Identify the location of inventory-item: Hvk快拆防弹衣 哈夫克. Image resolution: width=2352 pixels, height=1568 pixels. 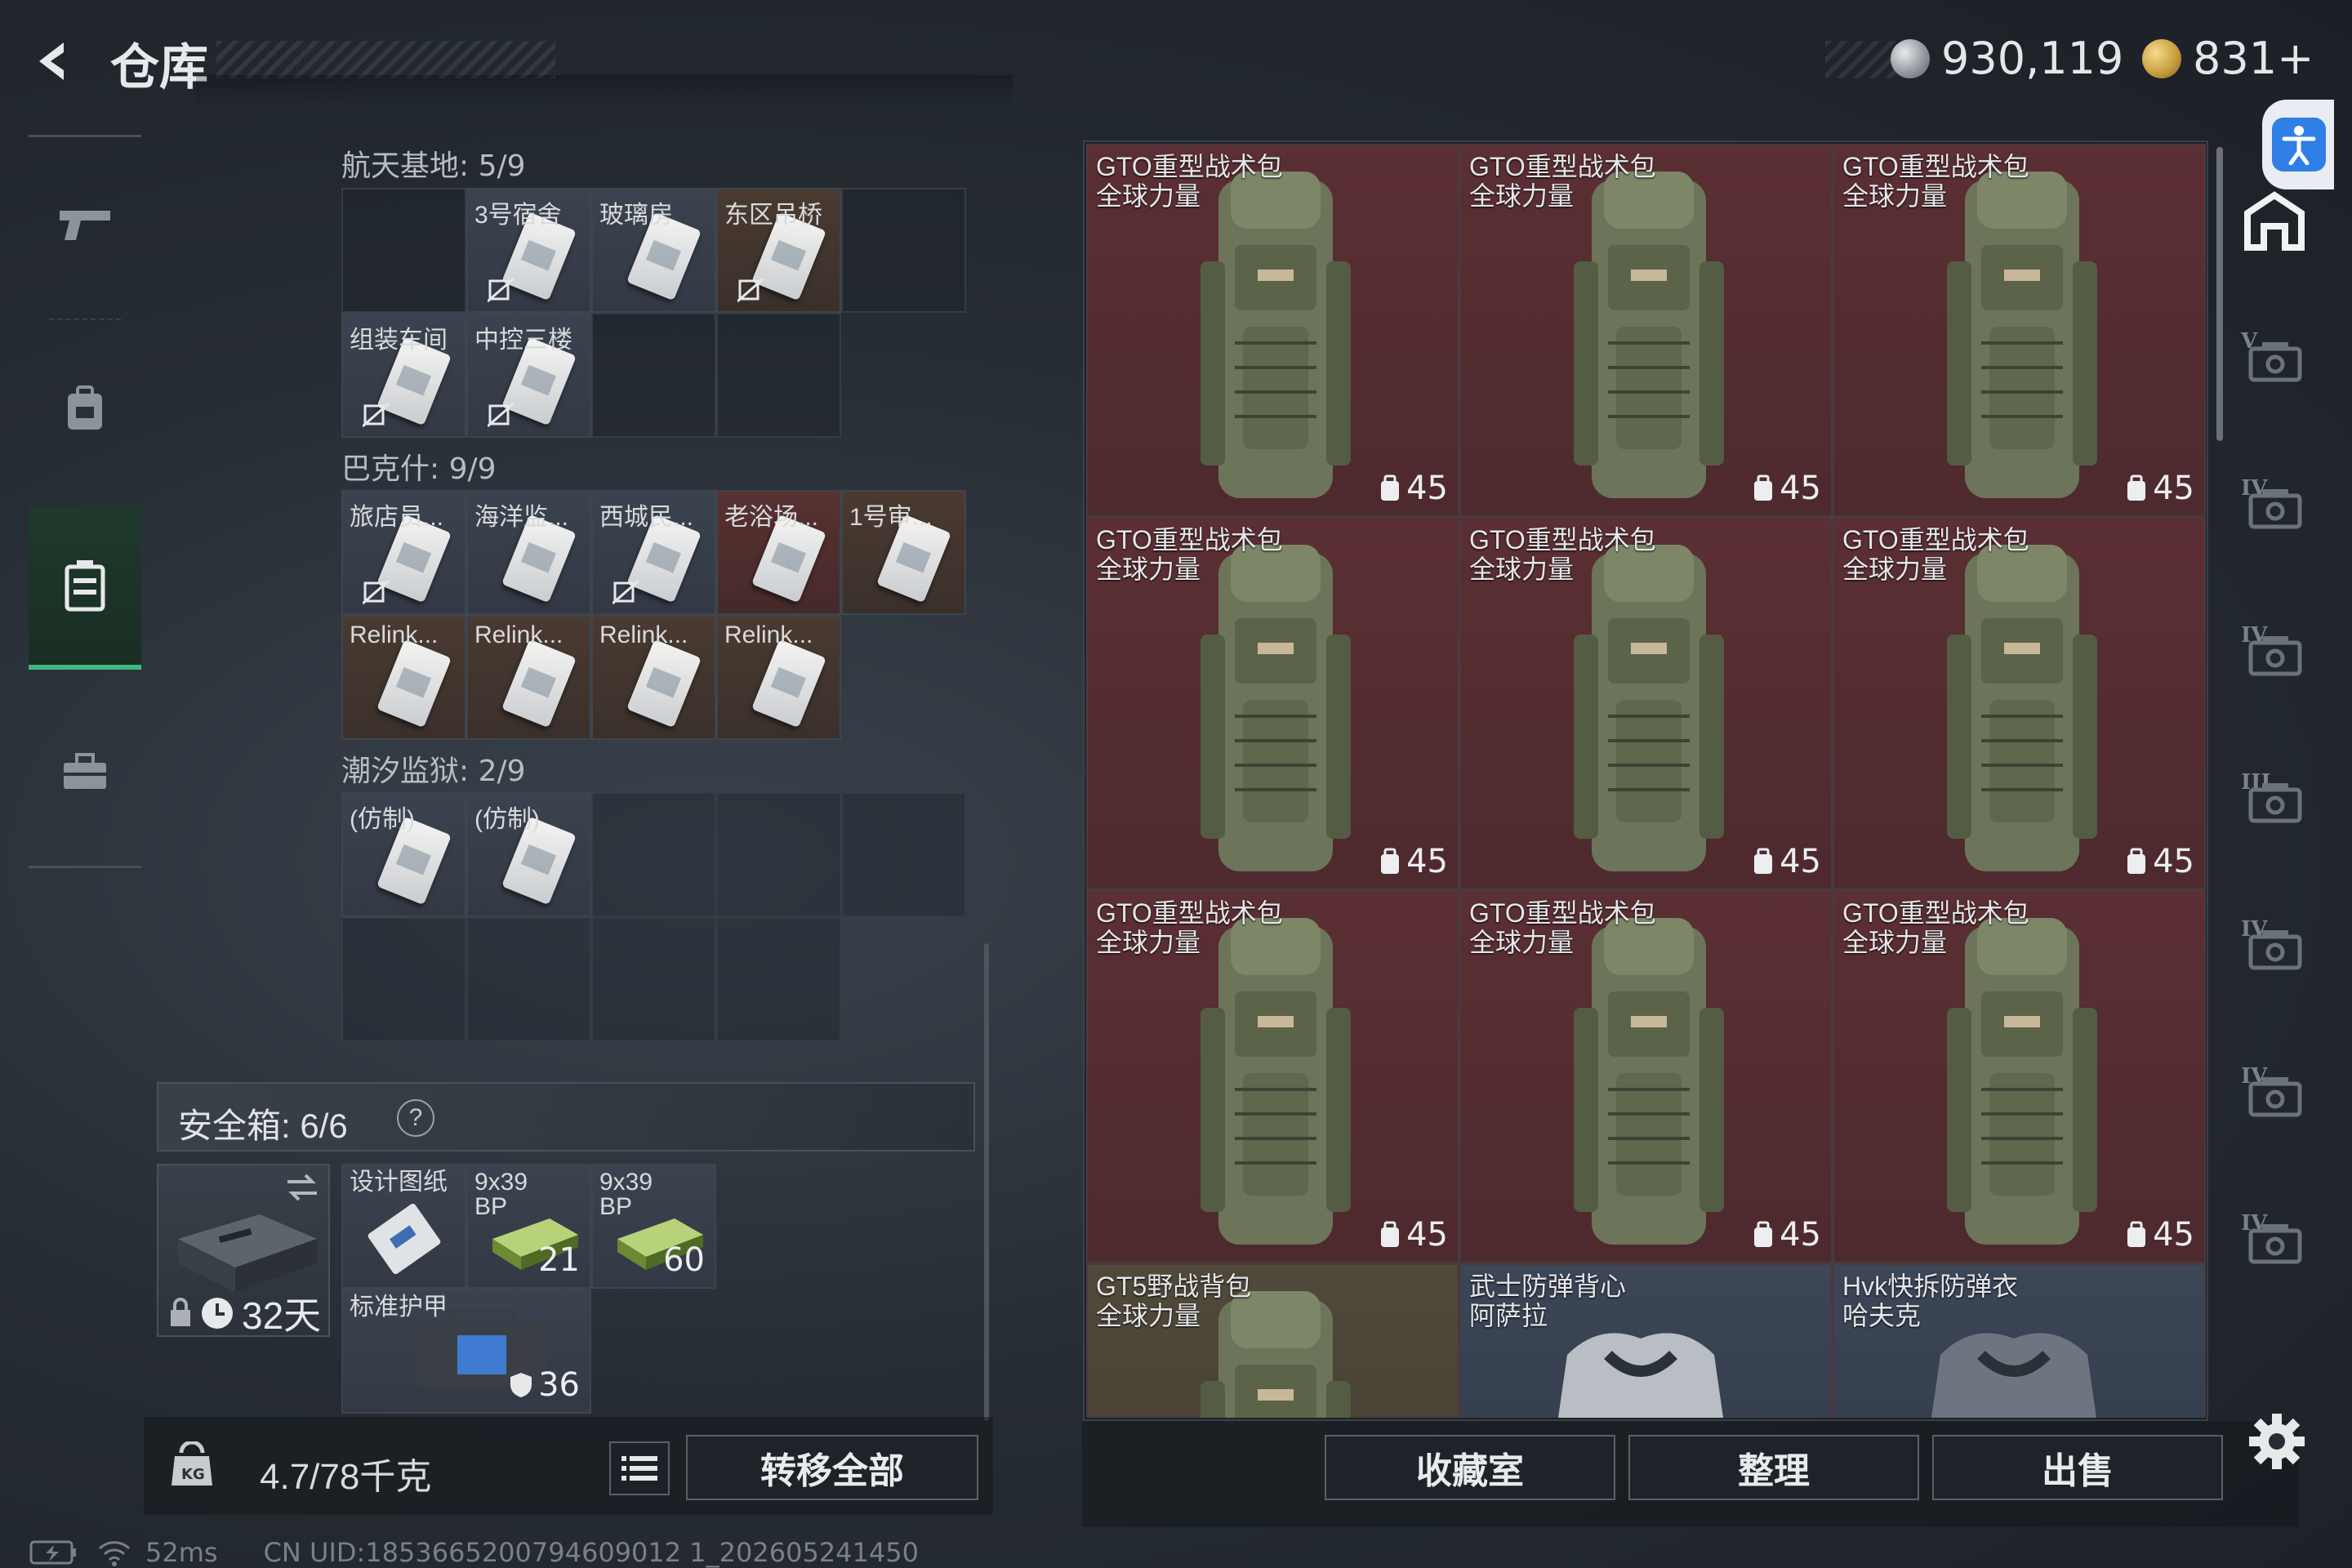
(2020, 1340).